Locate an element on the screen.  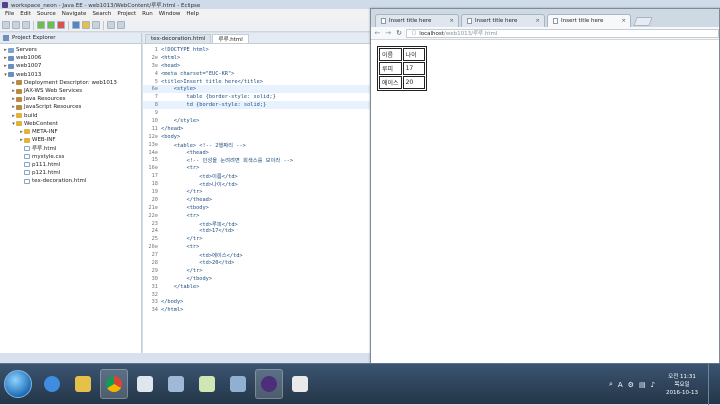
back-icon is located at coordinates (111, 25).